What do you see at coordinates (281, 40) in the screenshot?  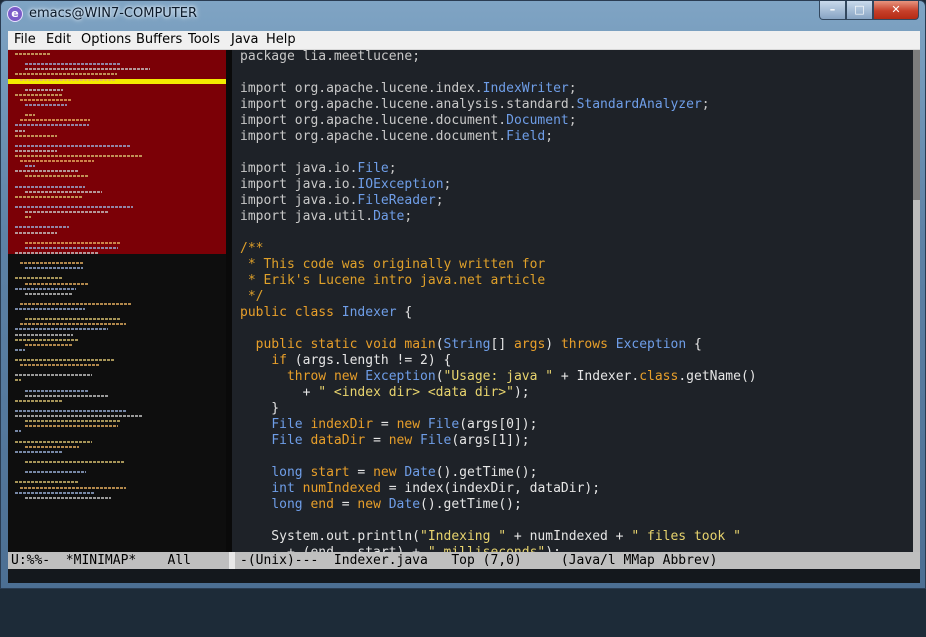 I see `menu-help: Help` at bounding box center [281, 40].